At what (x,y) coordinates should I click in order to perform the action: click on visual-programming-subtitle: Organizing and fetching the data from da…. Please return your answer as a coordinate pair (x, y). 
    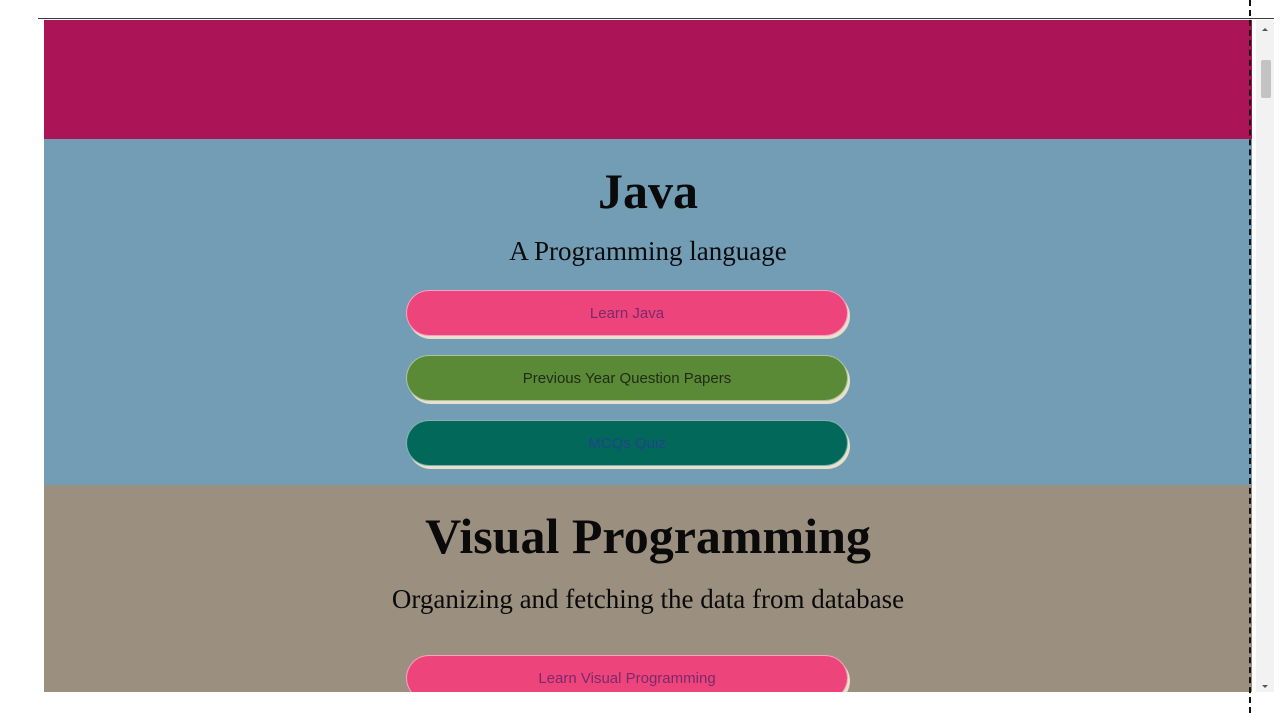
    Looking at the image, I should click on (648, 599).